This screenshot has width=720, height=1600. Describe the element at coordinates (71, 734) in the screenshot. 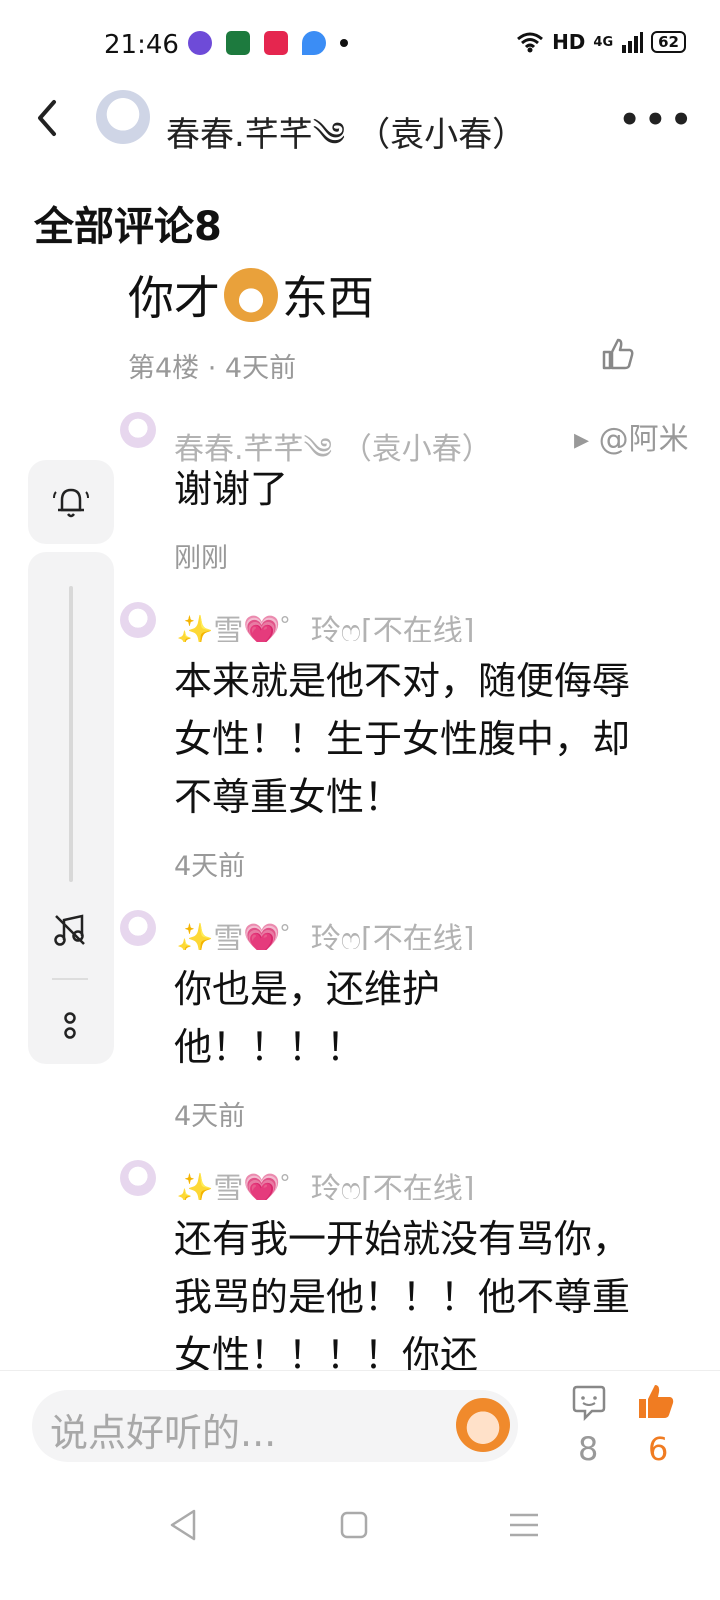

I see `side-scroll-track` at that location.